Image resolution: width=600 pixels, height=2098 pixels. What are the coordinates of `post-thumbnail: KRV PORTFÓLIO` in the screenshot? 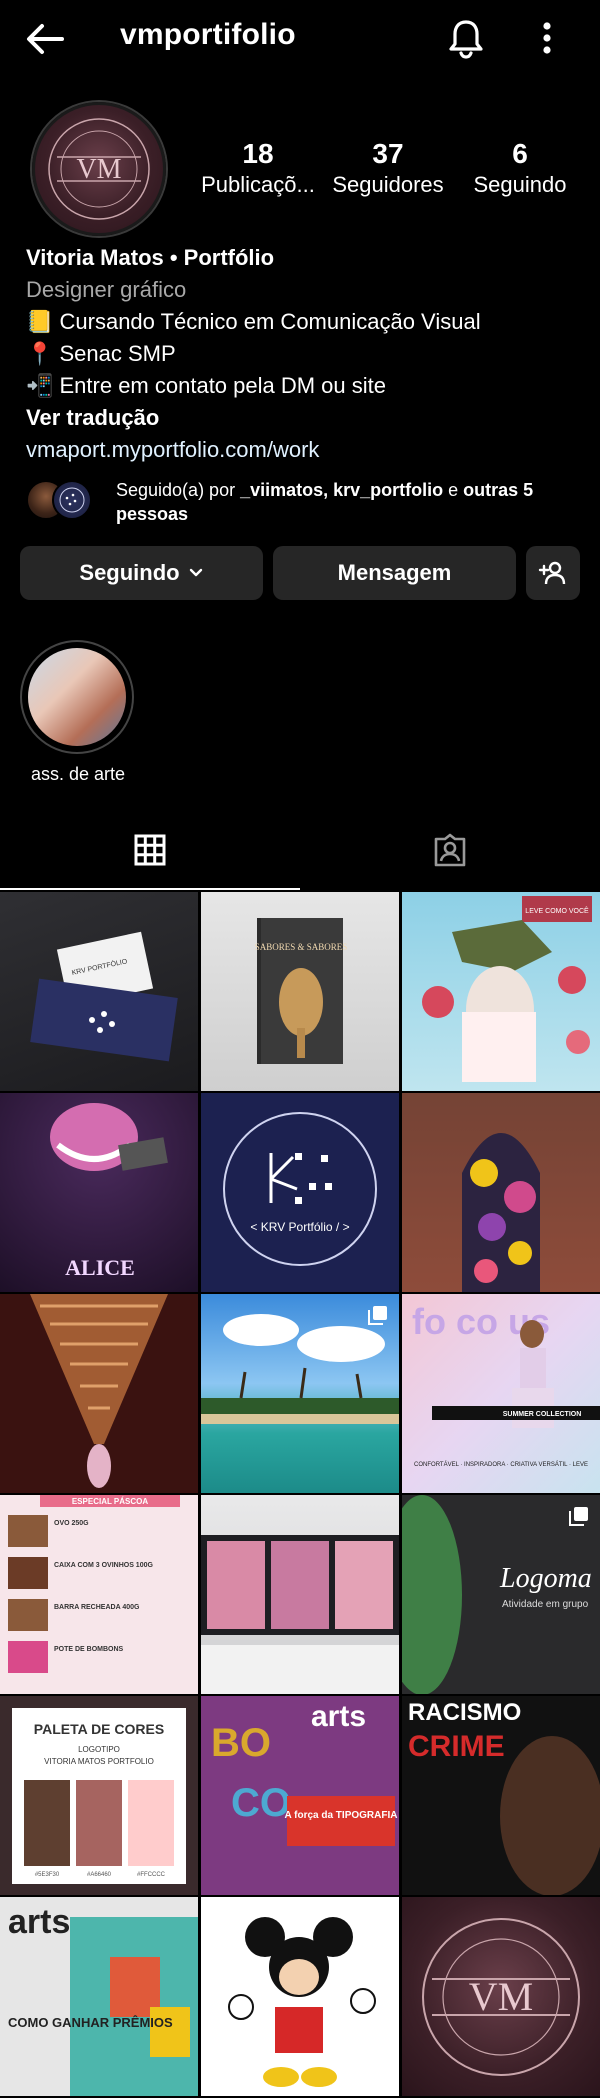 It's located at (99, 991).